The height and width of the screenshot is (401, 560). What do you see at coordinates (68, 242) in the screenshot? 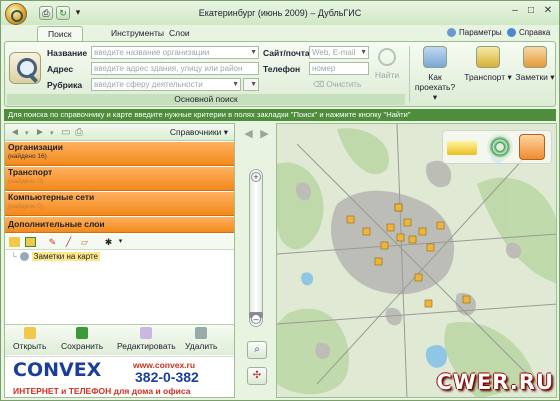
I see `line-icon: ╱` at bounding box center [68, 242].